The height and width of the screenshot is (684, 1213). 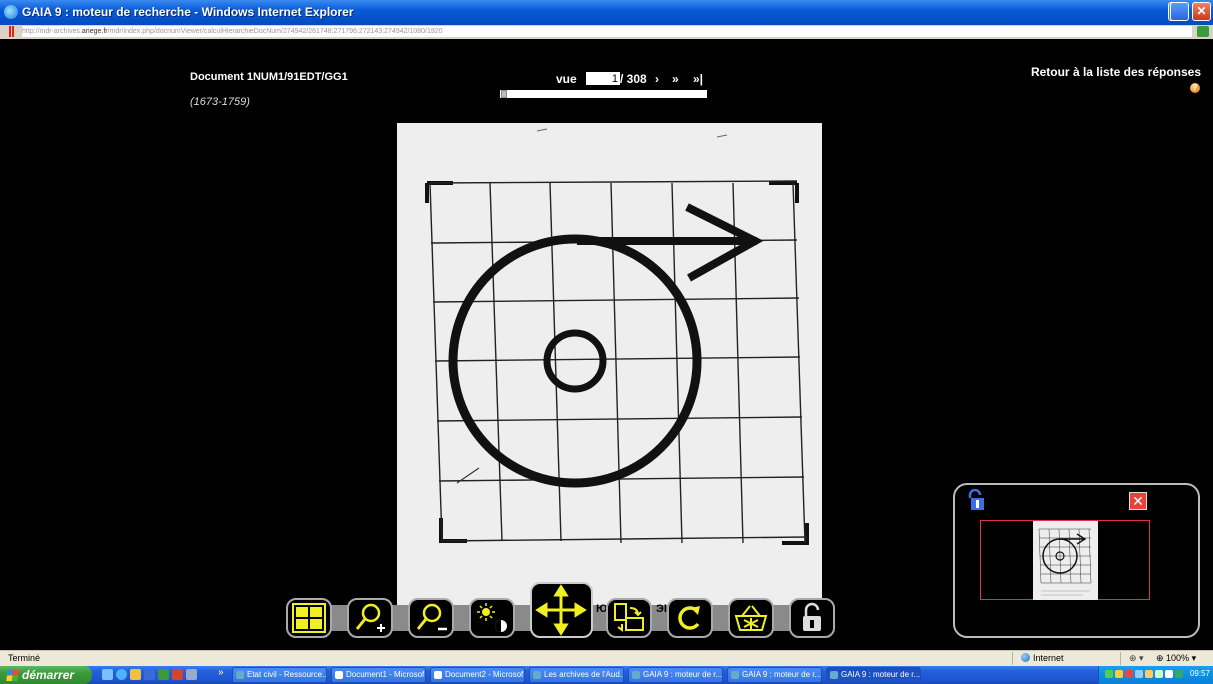 What do you see at coordinates (1116, 72) in the screenshot?
I see `back-to-results-link: Retour à la liste des réponses` at bounding box center [1116, 72].